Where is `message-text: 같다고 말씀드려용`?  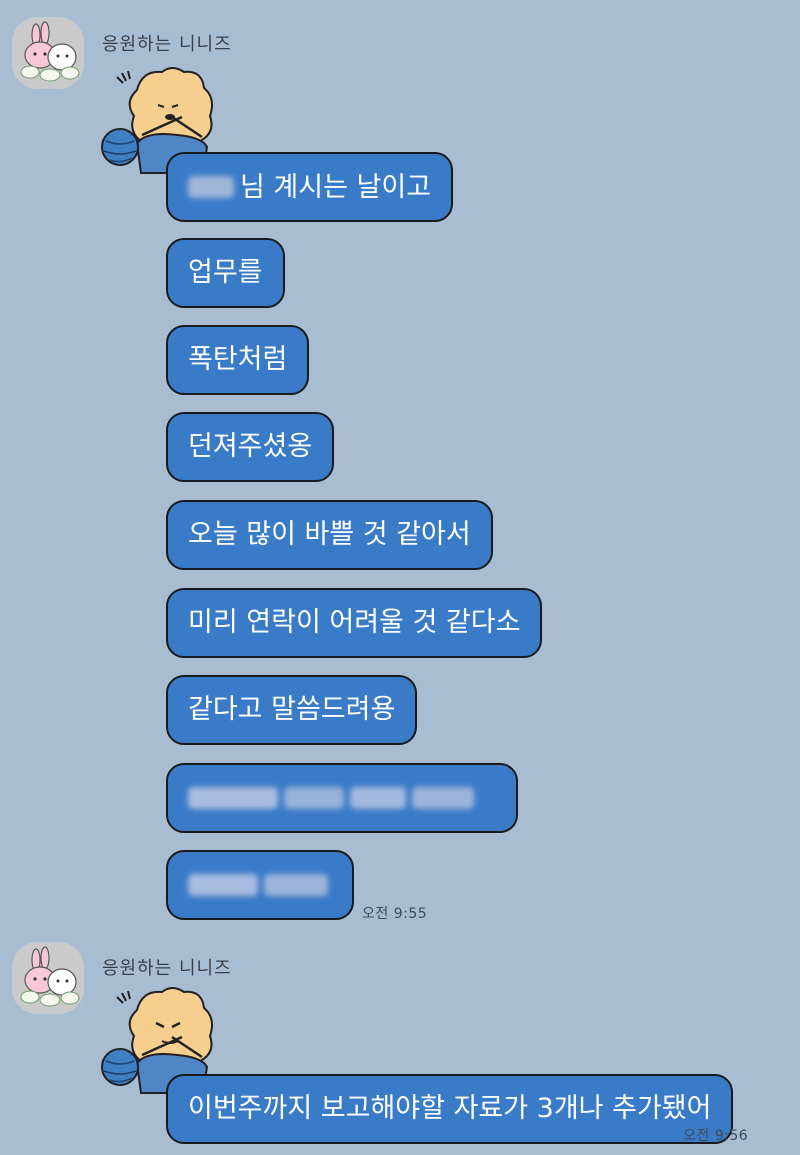
message-text: 같다고 말씀드려용 is located at coordinates (292, 709).